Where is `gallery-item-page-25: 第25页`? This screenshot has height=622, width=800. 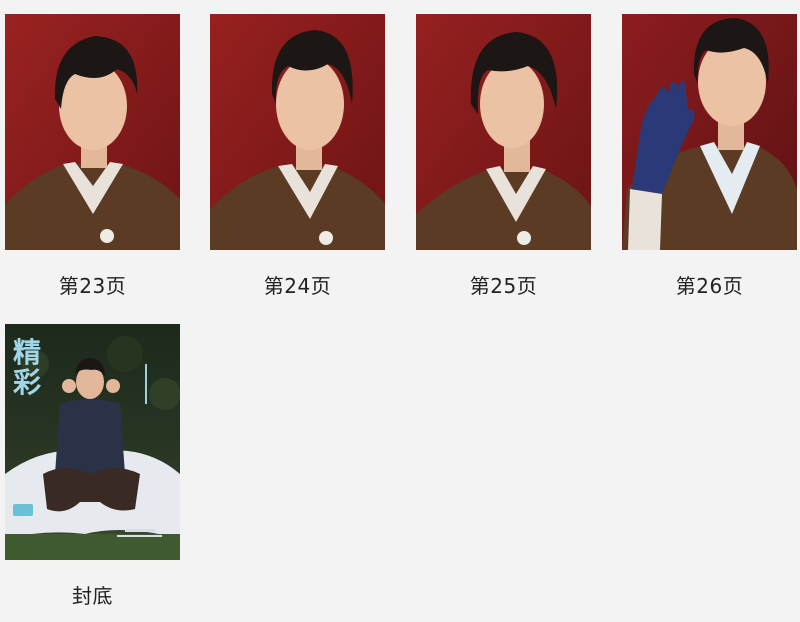 gallery-item-page-25: 第25页 is located at coordinates (503, 156).